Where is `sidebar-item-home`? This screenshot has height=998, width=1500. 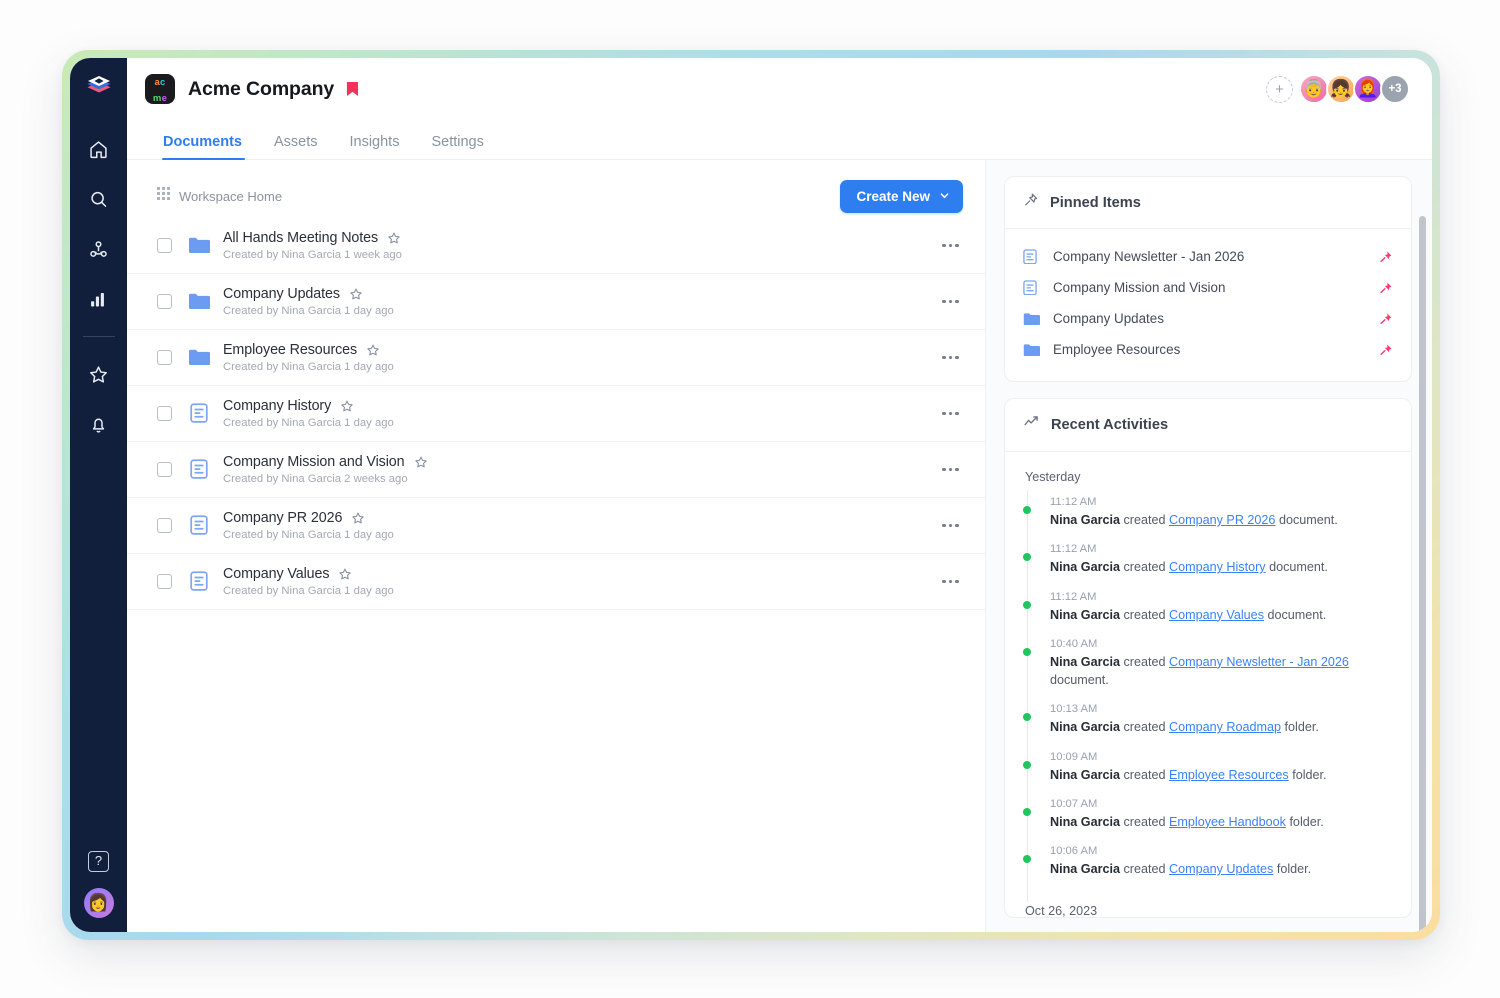
sidebar-item-home is located at coordinates (99, 149).